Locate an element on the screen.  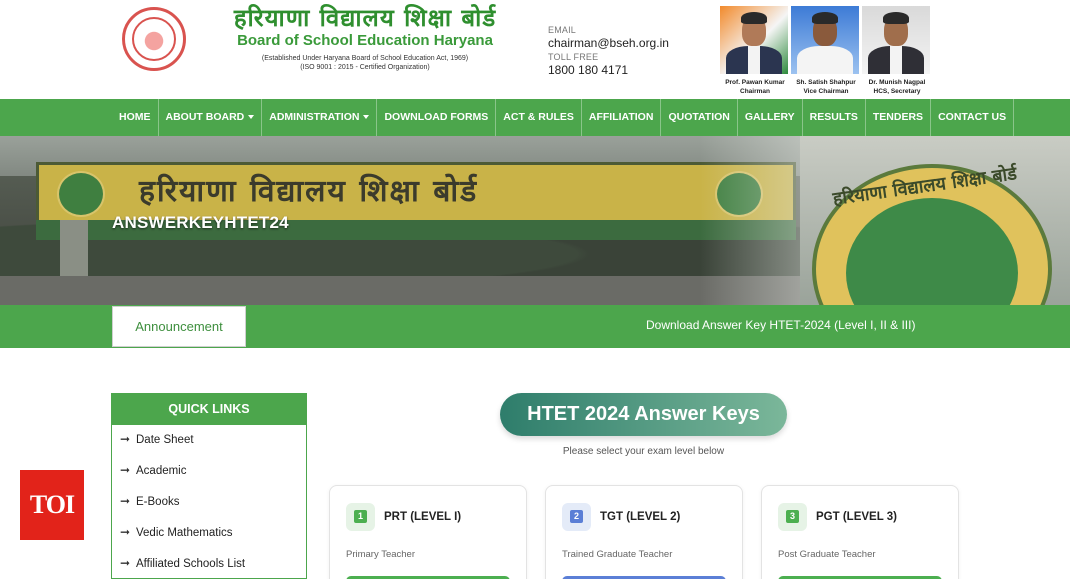
quick-link-vedic-mathematics: ➞ Vedic Mathematics is located at coordinates (176, 532).